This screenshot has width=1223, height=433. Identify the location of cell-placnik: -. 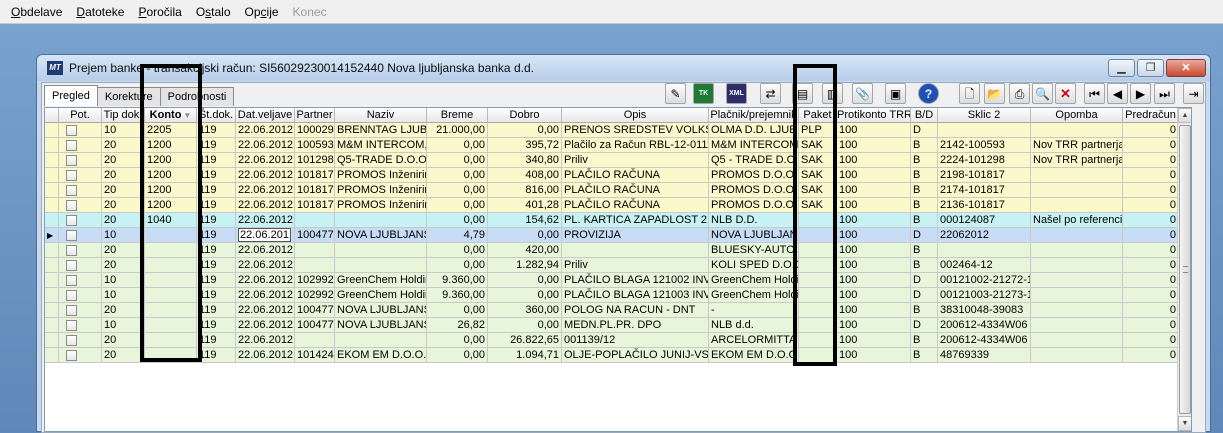
(754, 310).